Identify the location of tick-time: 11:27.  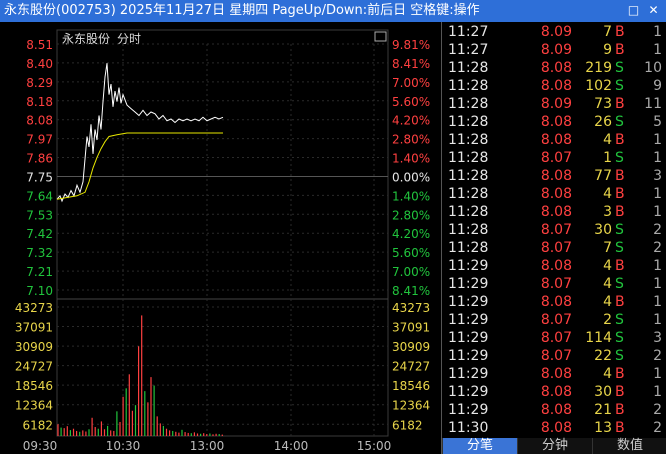
(468, 32).